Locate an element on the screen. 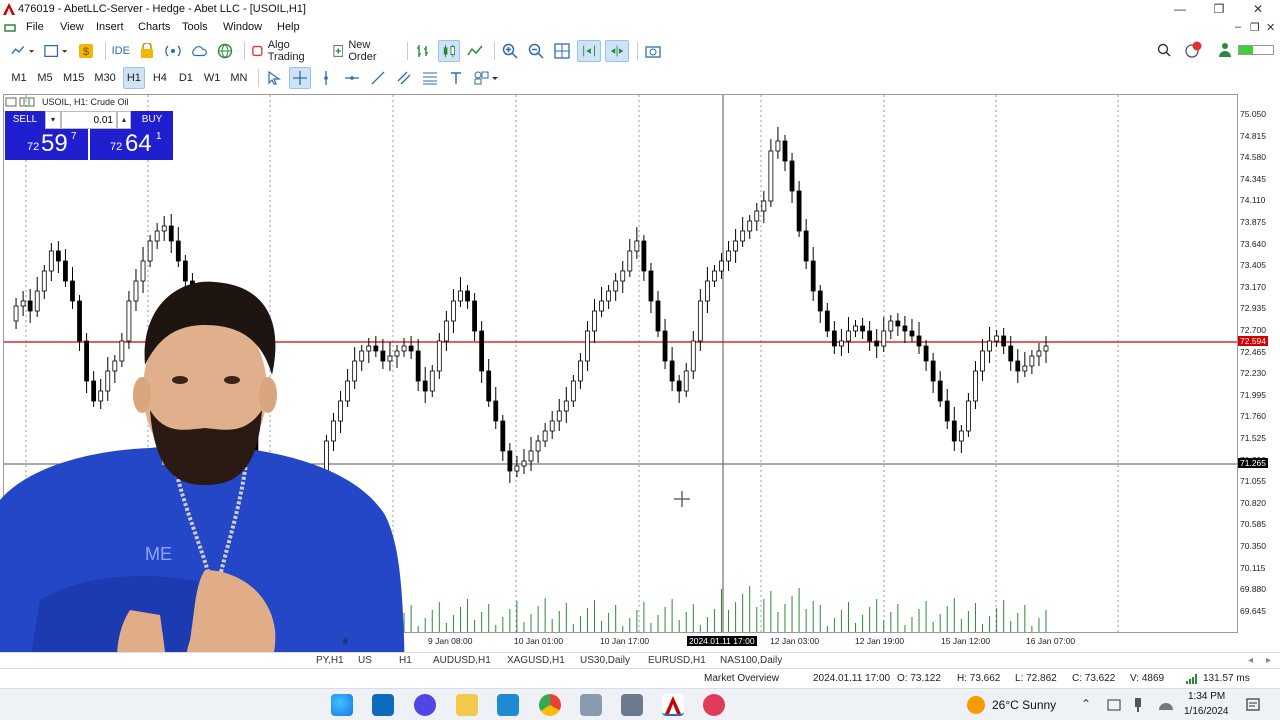 This screenshot has width=1280, height=720. timeframe-m15: M15 is located at coordinates (73, 78).